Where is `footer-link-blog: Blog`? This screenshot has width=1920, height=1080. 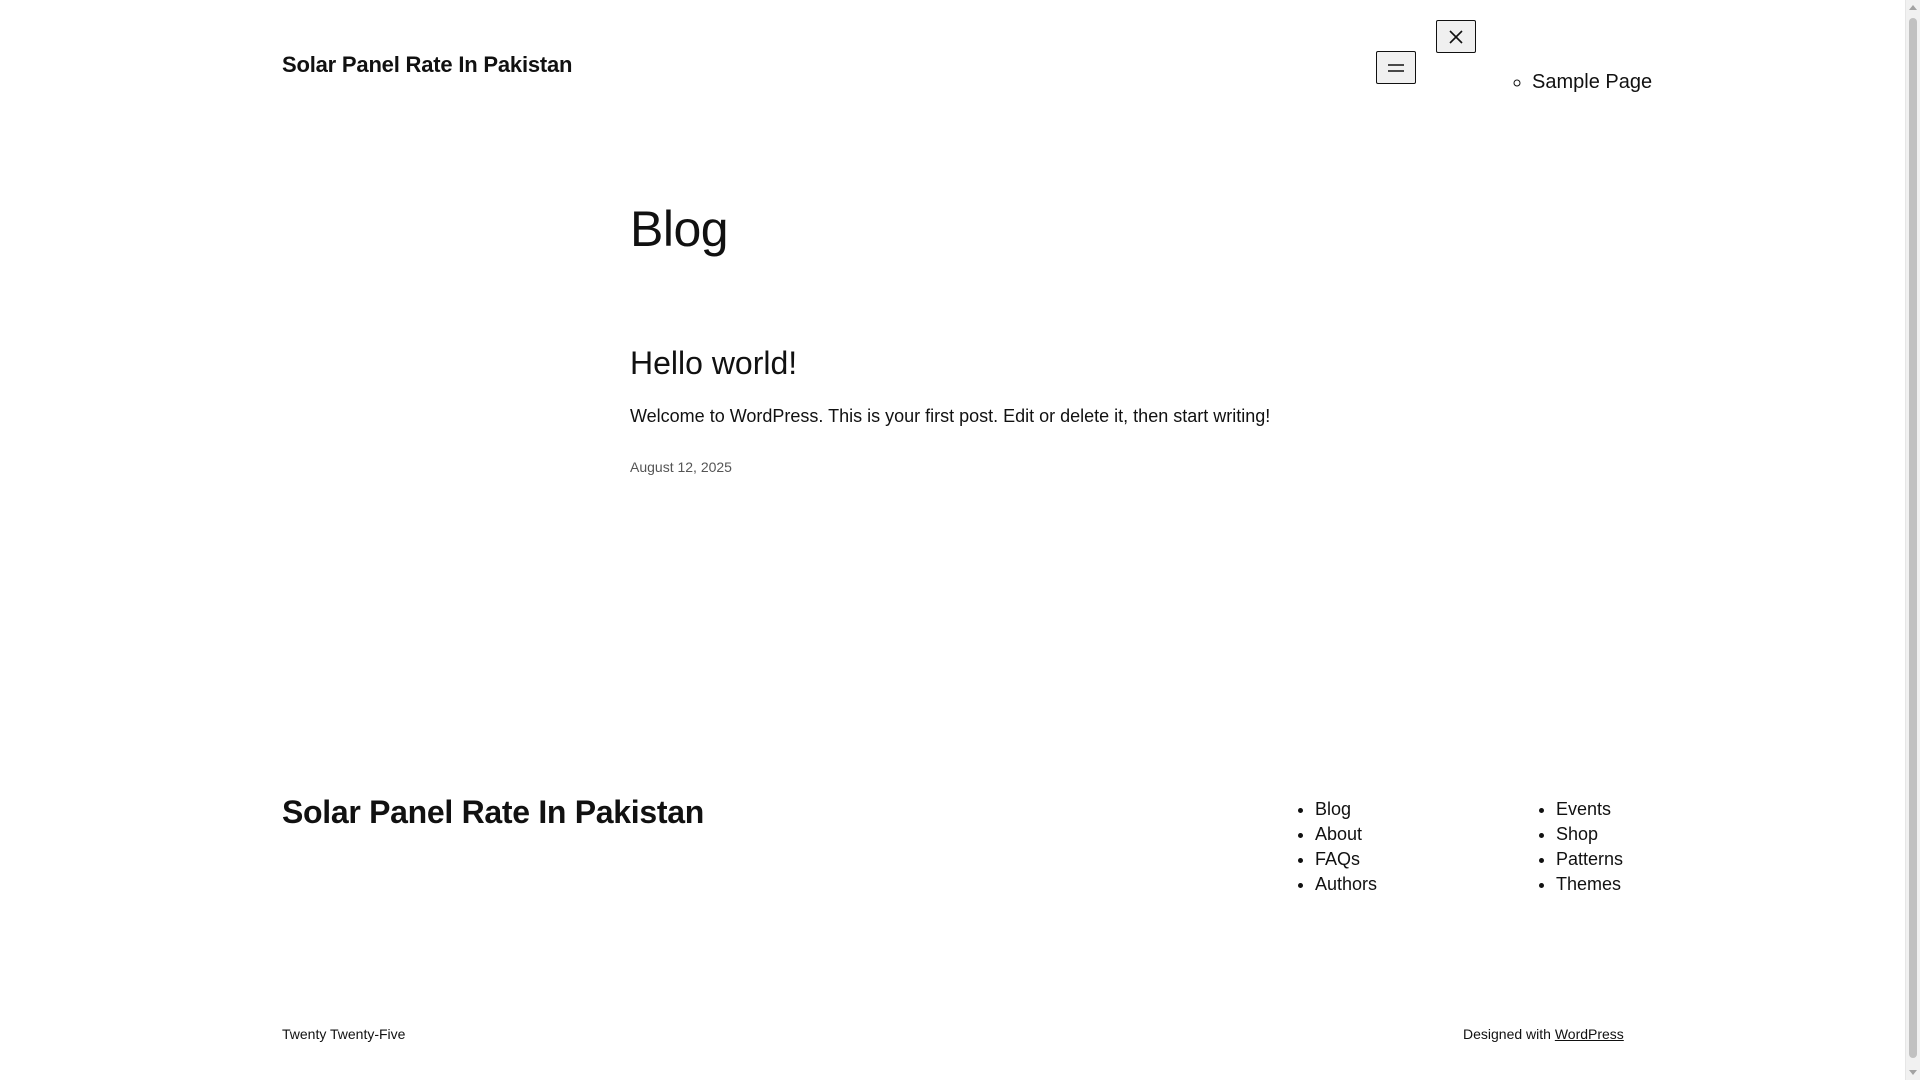 footer-link-blog: Blog is located at coordinates (1333, 809).